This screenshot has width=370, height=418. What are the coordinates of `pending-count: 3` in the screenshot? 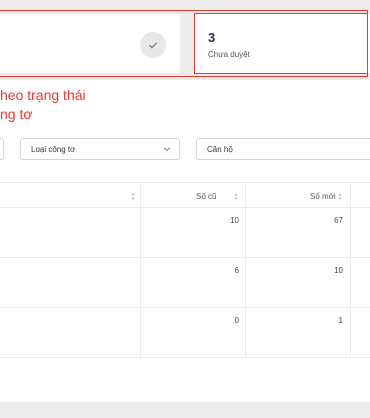 It's located at (212, 37).